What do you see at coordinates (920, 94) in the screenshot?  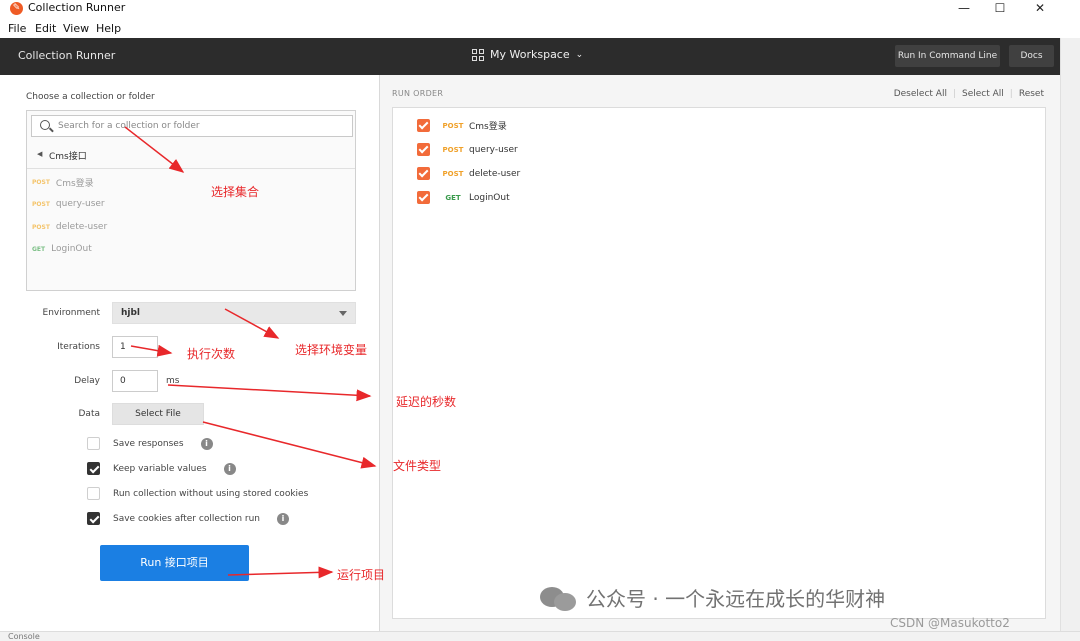 I see `deselect-all-link: Deselect All` at bounding box center [920, 94].